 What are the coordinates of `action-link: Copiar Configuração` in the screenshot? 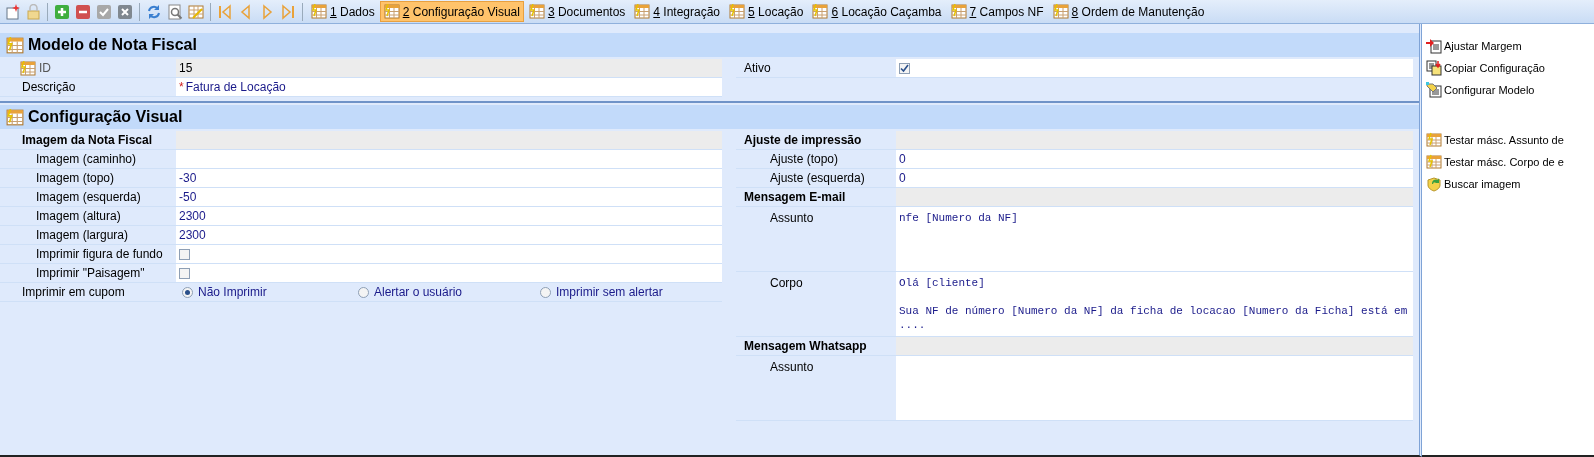 It's located at (1485, 68).